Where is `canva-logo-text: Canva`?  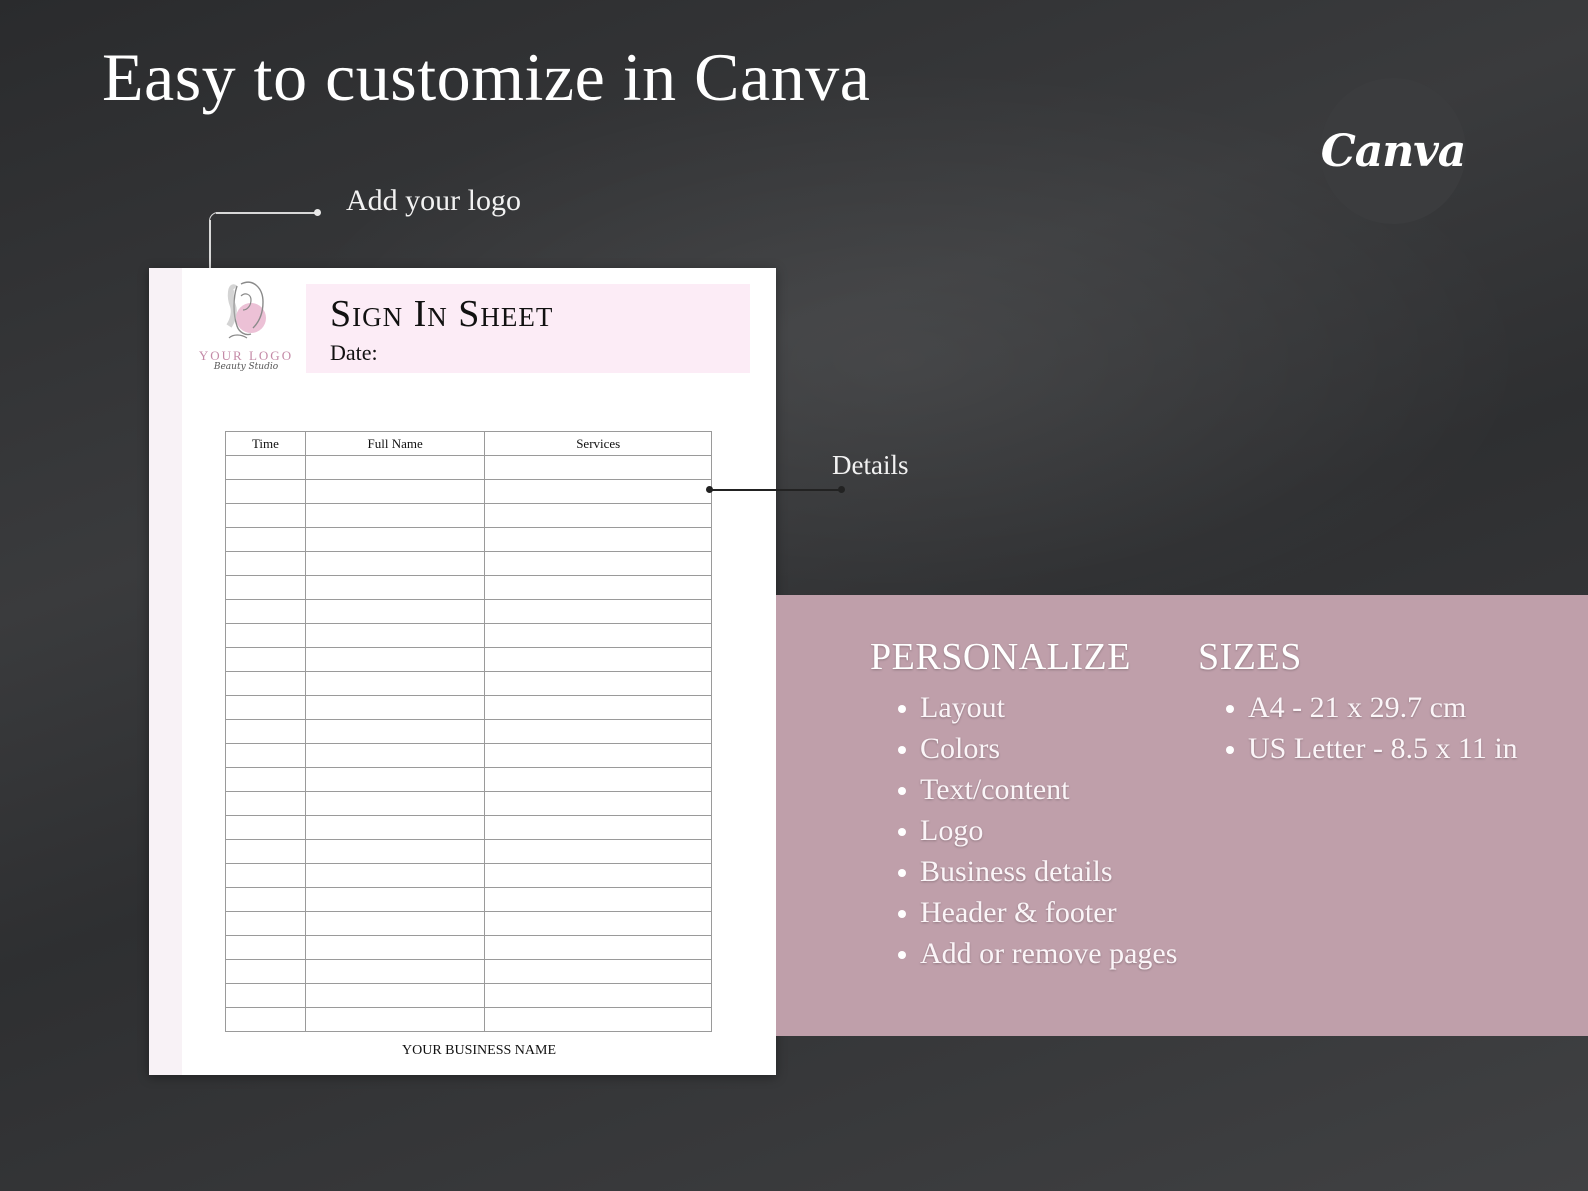
canva-logo-text: Canva is located at coordinates (1393, 151).